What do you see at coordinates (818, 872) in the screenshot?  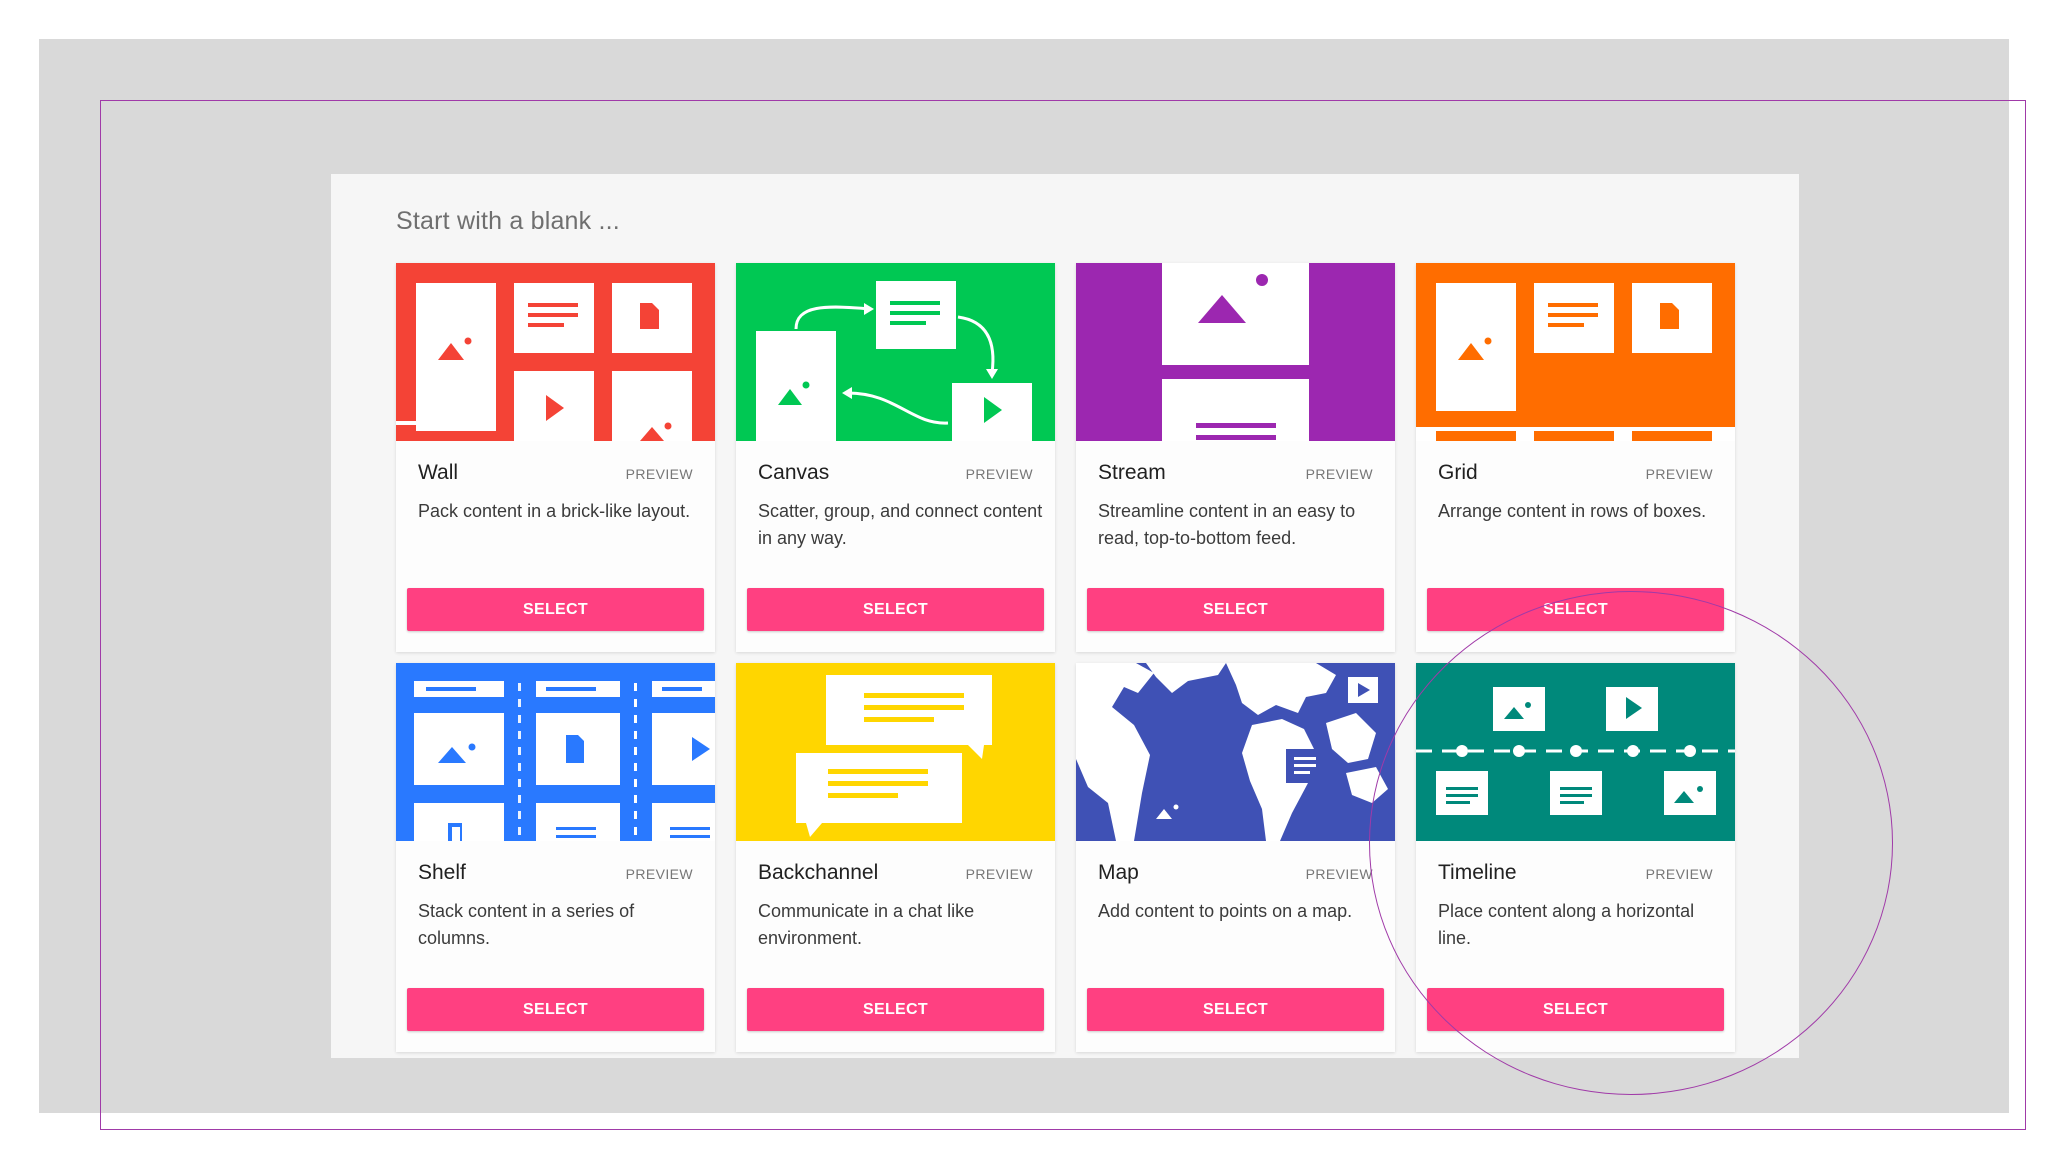 I see `card-title: Backchannel` at bounding box center [818, 872].